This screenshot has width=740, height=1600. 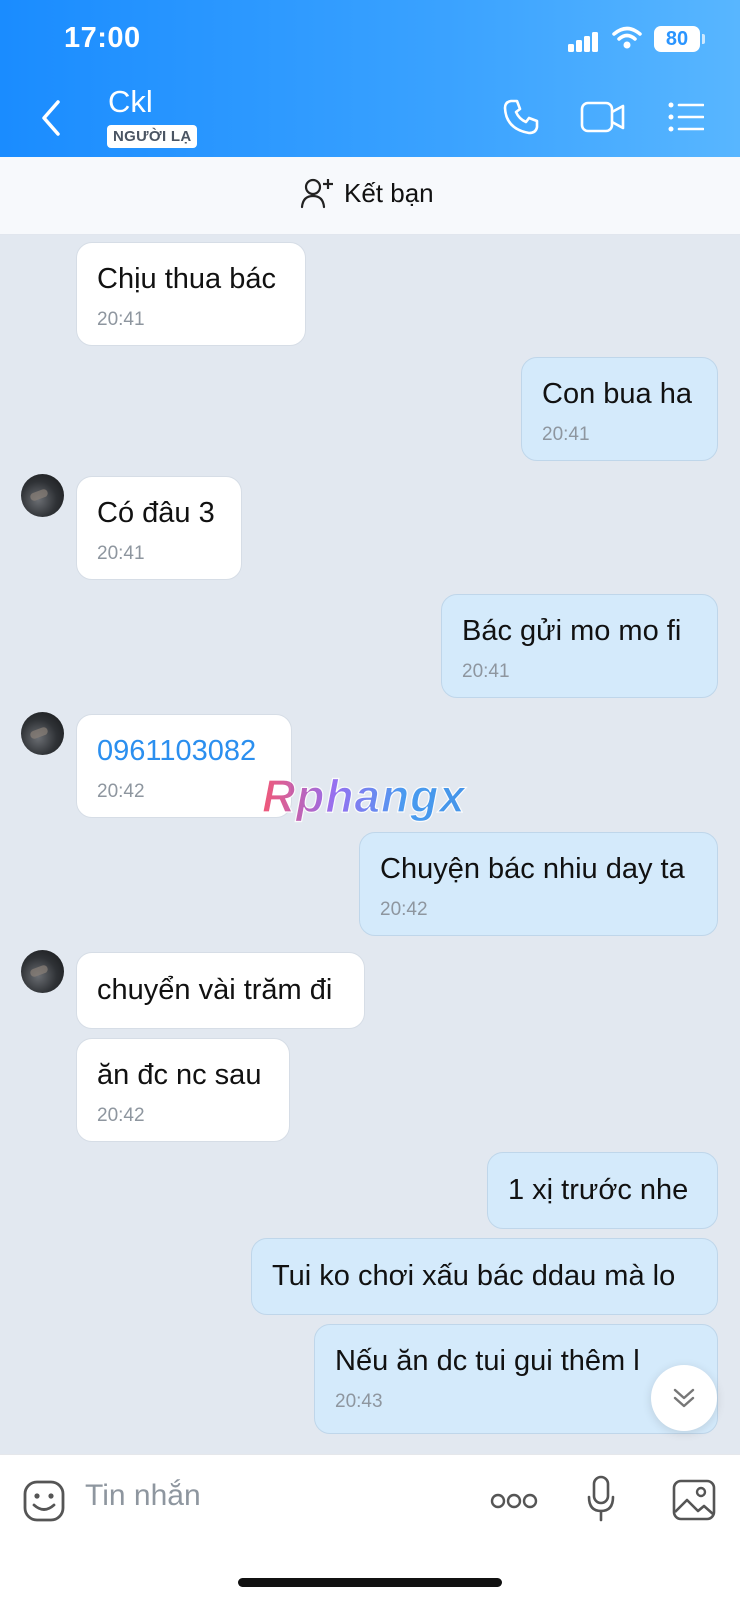 I want to click on message-text: Con bua ha, so click(x=617, y=394).